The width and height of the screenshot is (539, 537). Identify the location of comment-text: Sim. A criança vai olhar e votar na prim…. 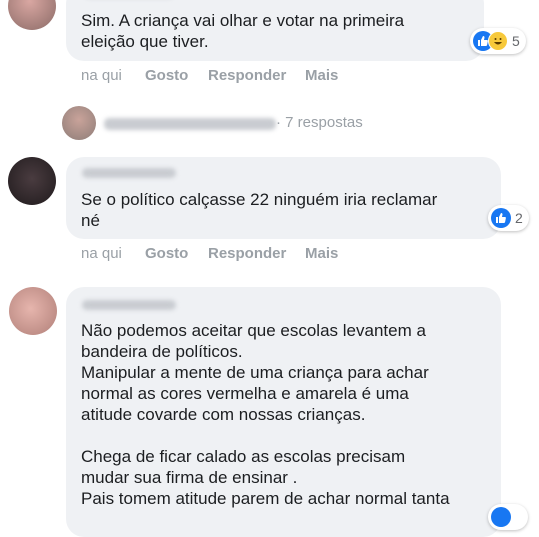
(243, 31).